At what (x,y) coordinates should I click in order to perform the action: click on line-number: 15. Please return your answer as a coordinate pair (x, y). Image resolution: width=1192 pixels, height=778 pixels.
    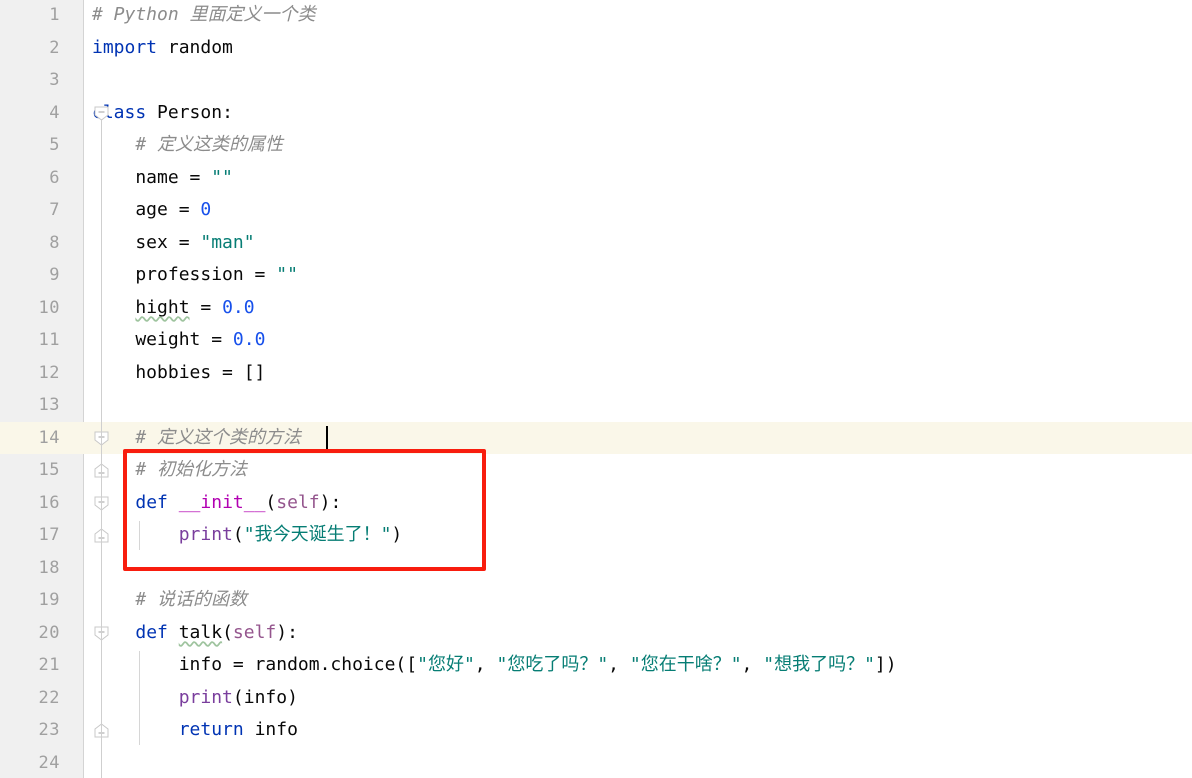
    Looking at the image, I should click on (49, 470).